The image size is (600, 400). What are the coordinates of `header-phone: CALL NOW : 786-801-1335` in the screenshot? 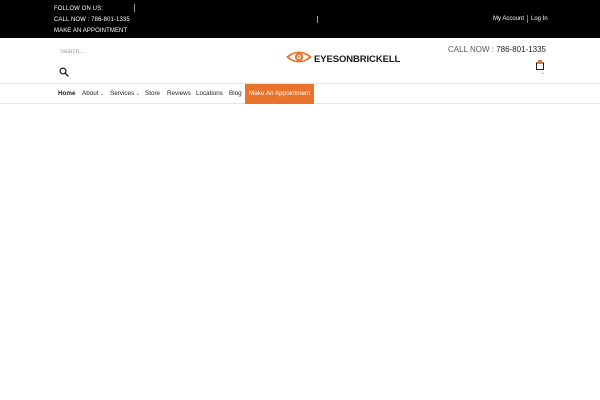 It's located at (497, 49).